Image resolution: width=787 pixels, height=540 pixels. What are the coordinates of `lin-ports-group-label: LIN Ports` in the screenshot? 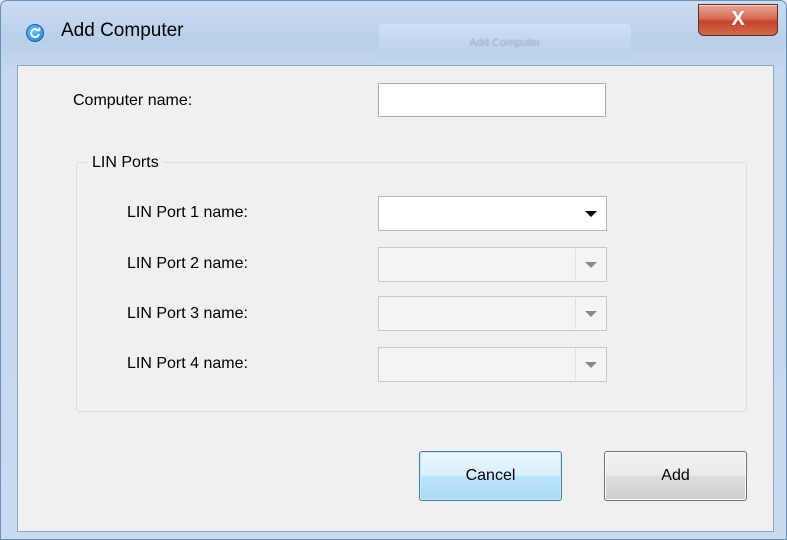 It's located at (125, 163).